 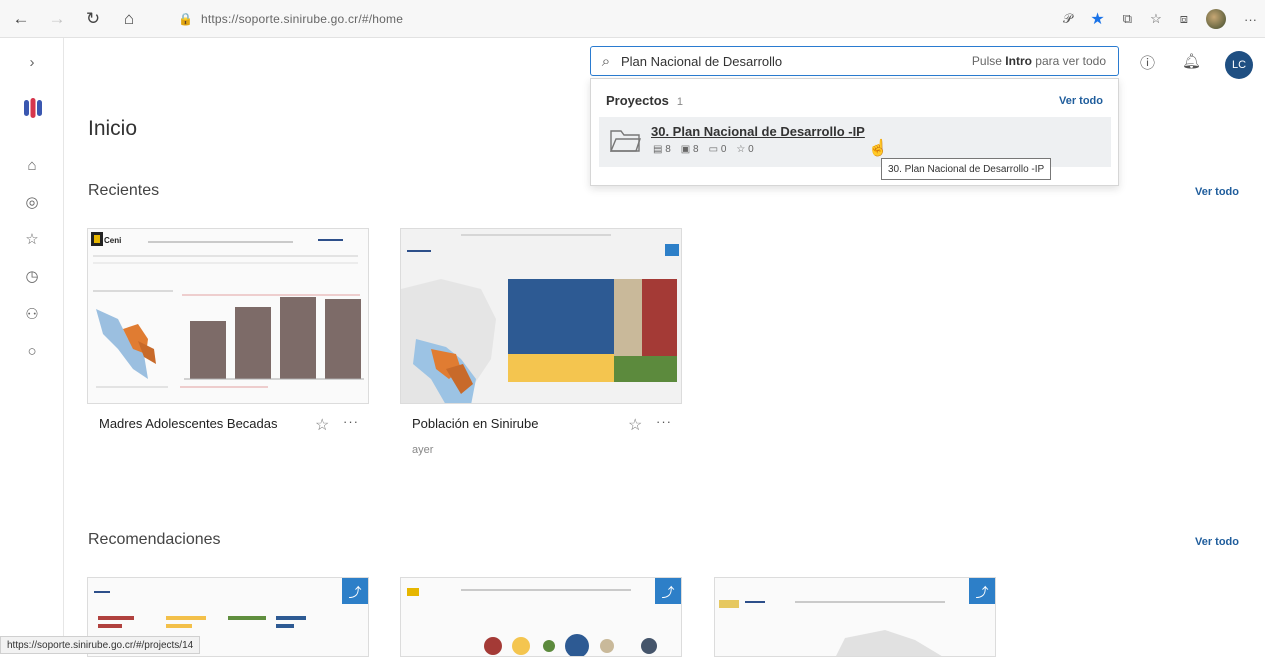 What do you see at coordinates (32, 239) in the screenshot?
I see `favorites-icon: ☆` at bounding box center [32, 239].